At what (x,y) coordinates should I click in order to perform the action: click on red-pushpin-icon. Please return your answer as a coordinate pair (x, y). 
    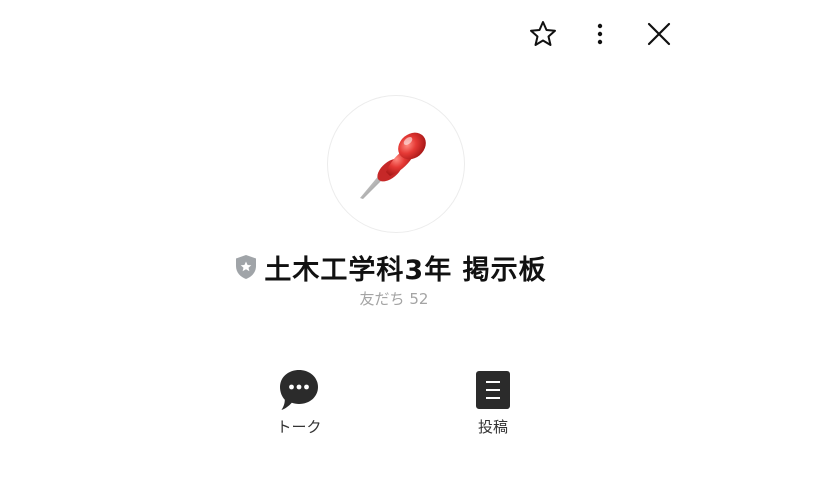
    Looking at the image, I should click on (393, 165).